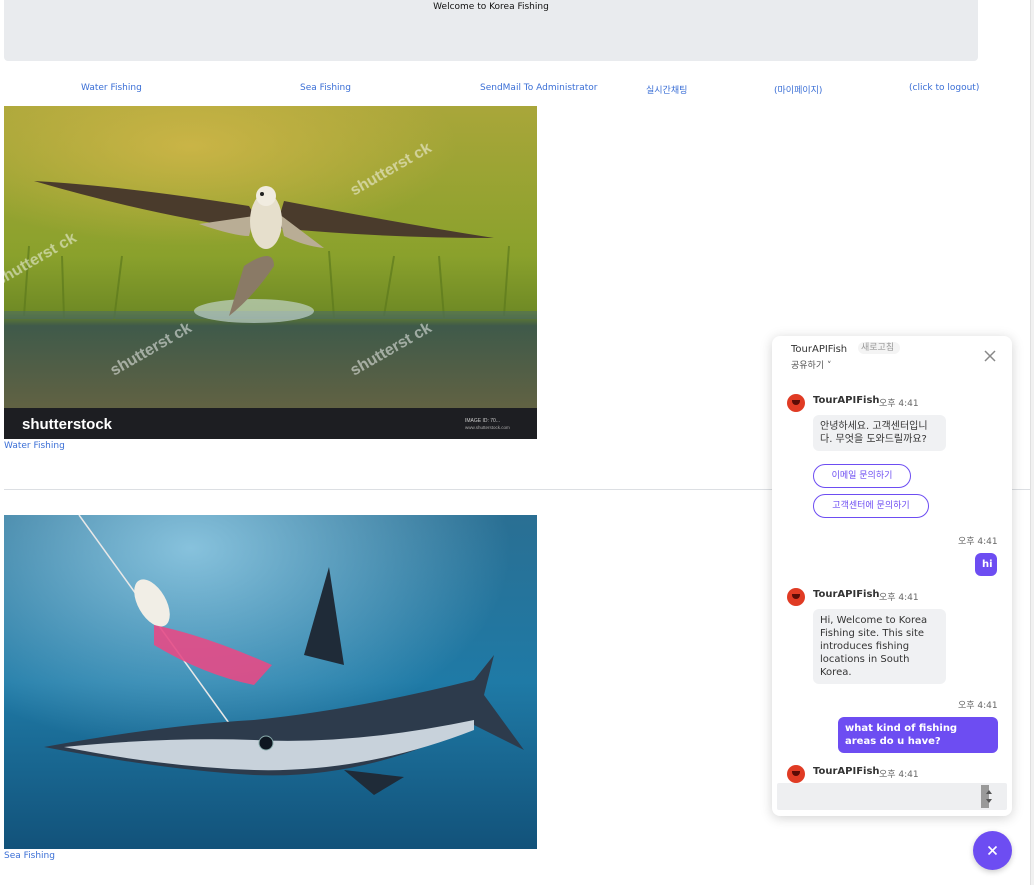  Describe the element at coordinates (918, 735) in the screenshot. I see `user-message-bubble: what kind of fishing areas do u have?` at that location.